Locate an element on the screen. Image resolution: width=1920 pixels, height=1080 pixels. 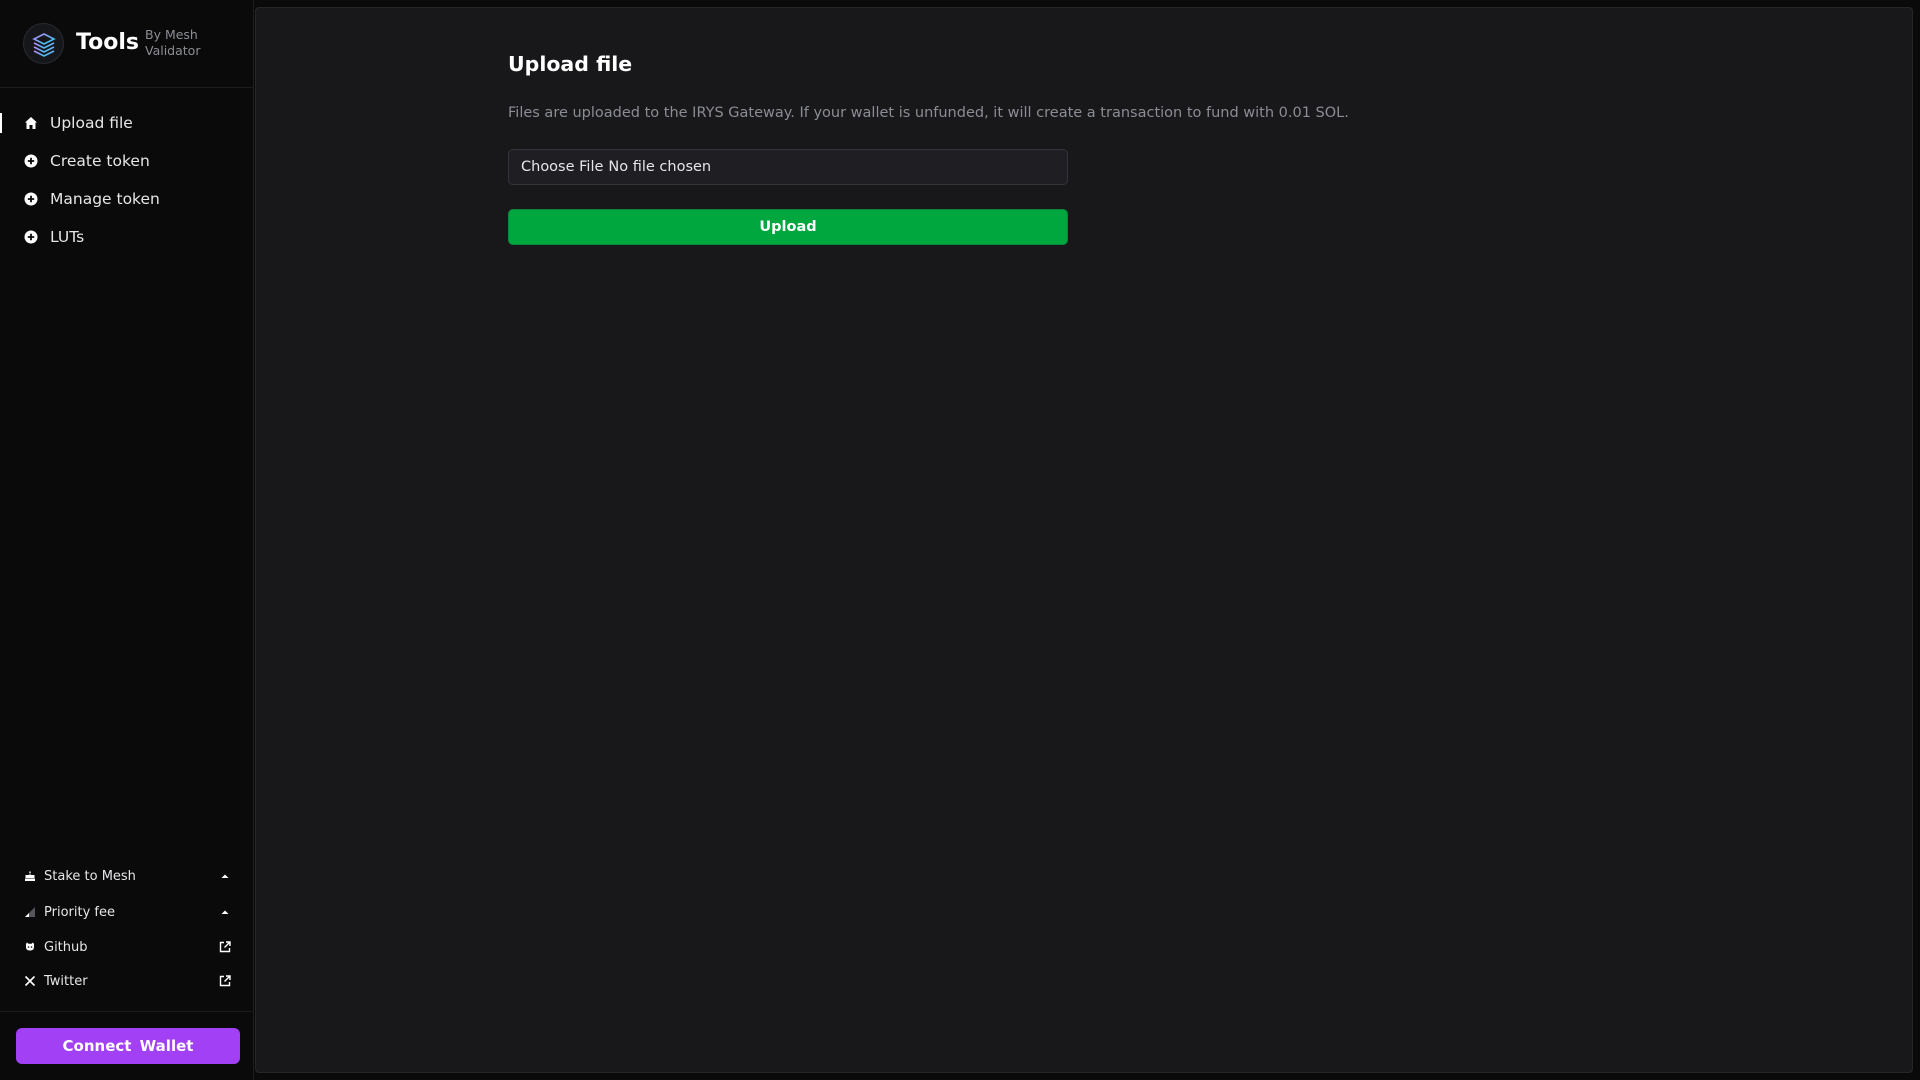
sidebar-item-luts: LUTs is located at coordinates (127, 237).